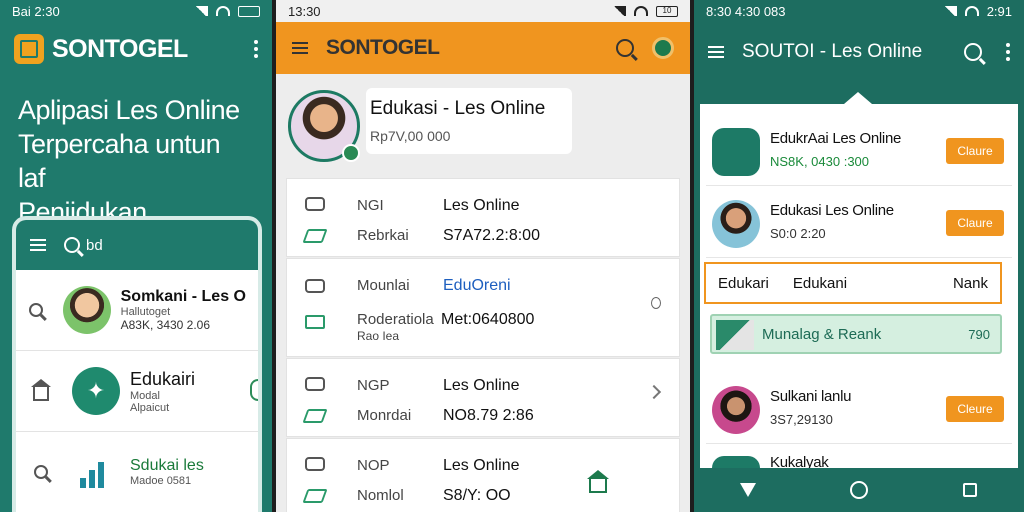 The width and height of the screenshot is (1024, 512). I want to click on app-bar: SONTOGEL, so click(136, 49).